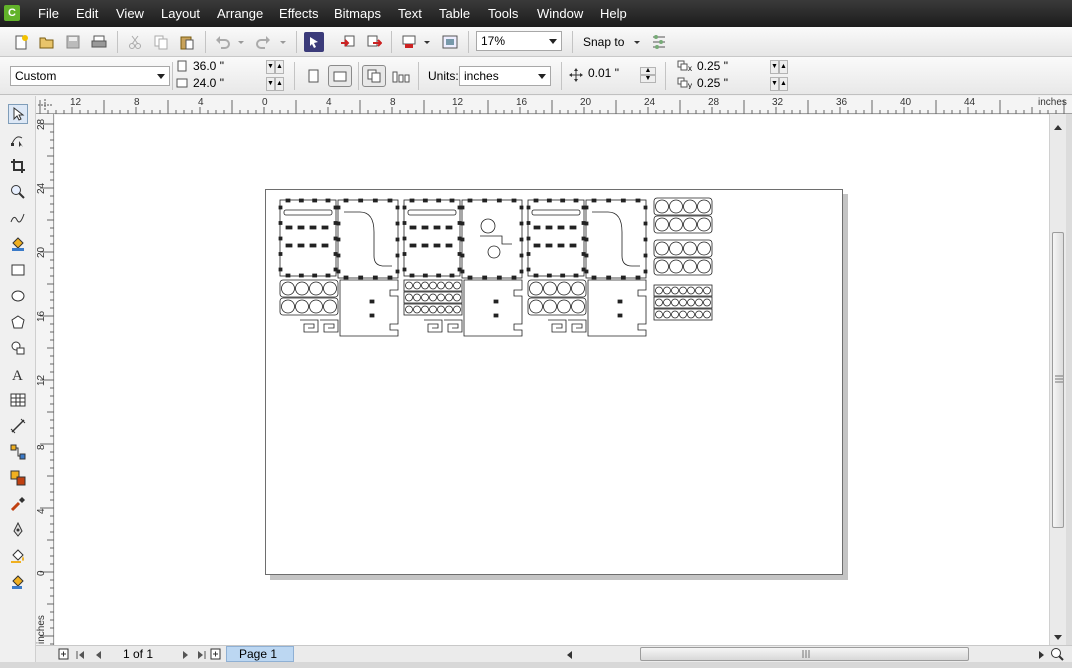 The image size is (1072, 668). I want to click on scroll-up-icon, so click(1058, 125).